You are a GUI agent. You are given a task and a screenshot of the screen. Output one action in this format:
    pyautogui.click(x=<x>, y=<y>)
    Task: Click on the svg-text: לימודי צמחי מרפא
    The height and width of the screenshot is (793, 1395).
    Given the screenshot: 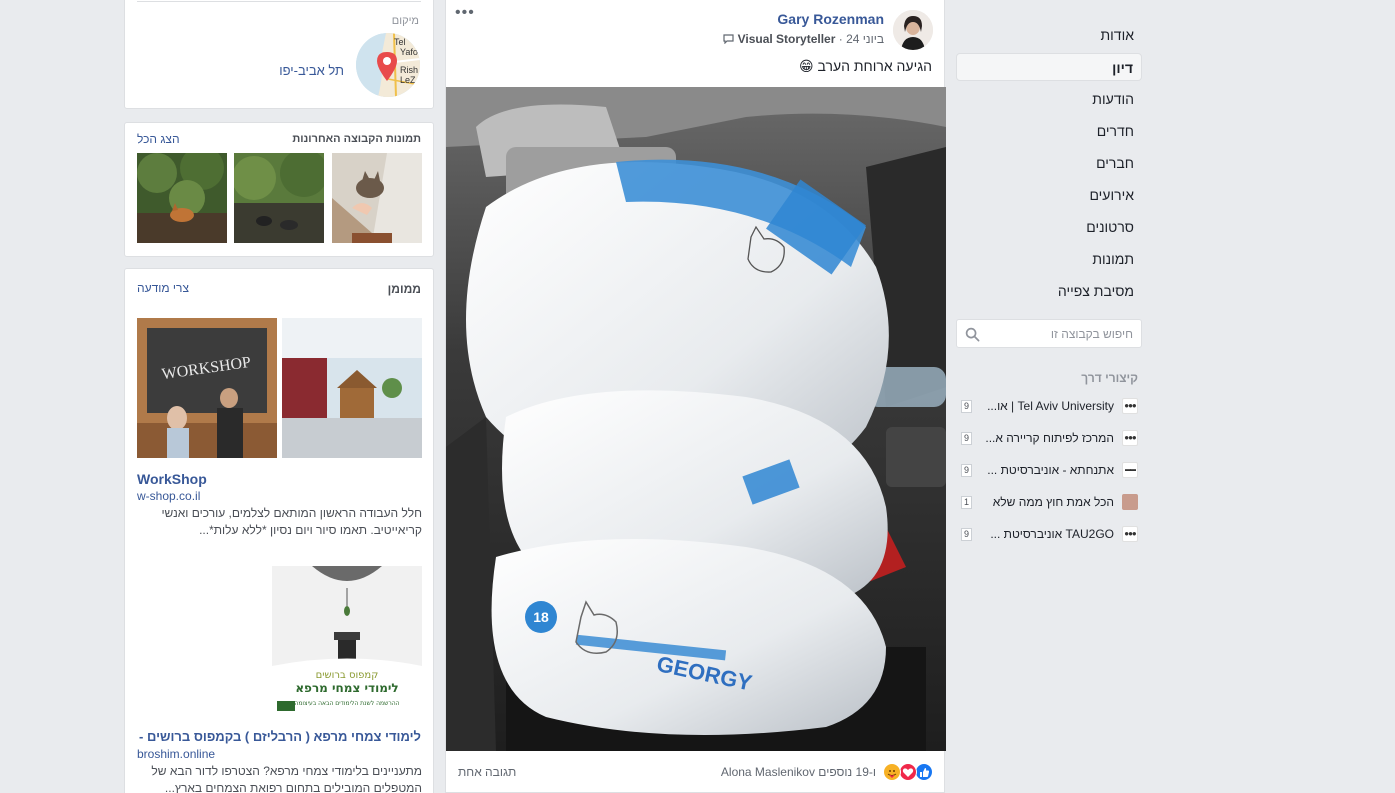 What is the action you would take?
    pyautogui.click(x=346, y=688)
    